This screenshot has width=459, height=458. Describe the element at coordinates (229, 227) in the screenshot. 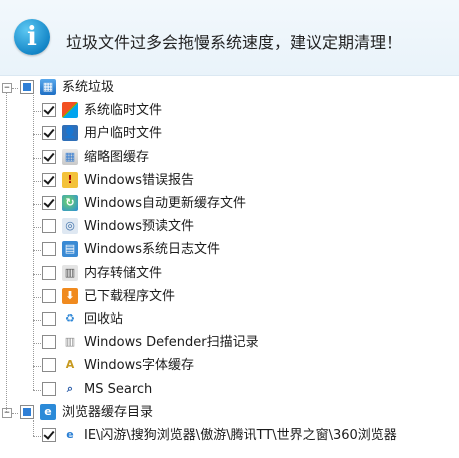

I see `tree-item-row: ◎ Windows预读文件` at that location.